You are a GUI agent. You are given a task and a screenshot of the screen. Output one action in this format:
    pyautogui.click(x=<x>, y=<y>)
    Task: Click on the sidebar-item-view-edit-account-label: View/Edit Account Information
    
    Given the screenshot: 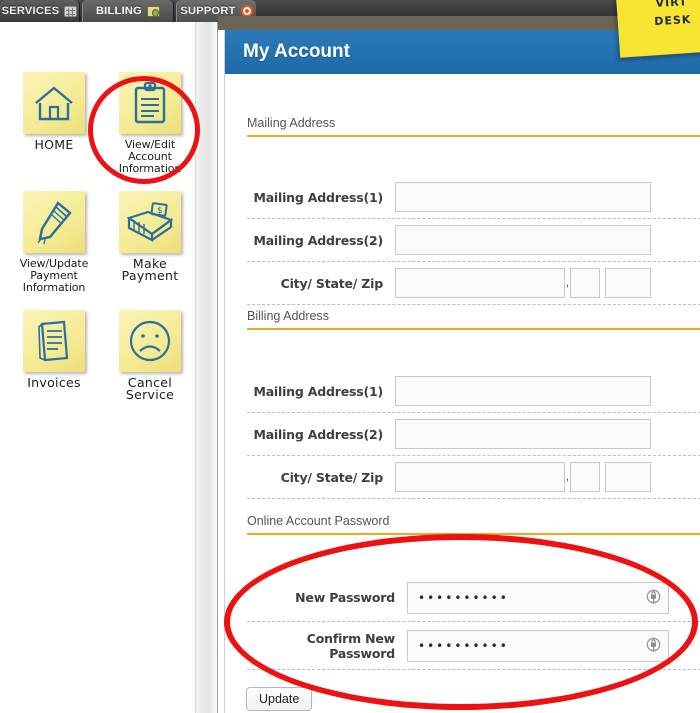 What is the action you would take?
    pyautogui.click(x=150, y=156)
    